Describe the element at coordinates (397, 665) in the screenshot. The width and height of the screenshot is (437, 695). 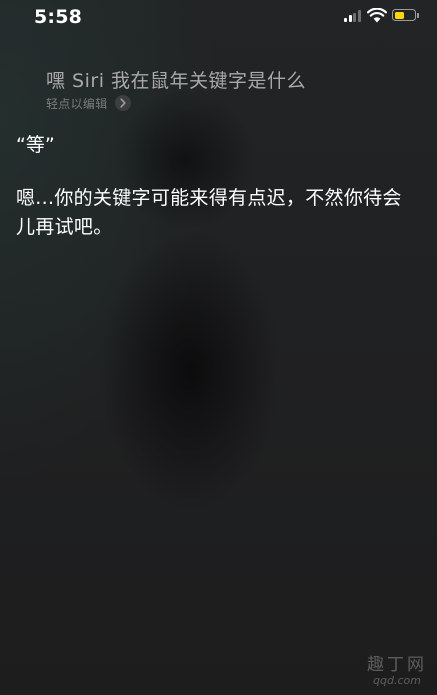
I see `watermark-name: 趣丁网` at that location.